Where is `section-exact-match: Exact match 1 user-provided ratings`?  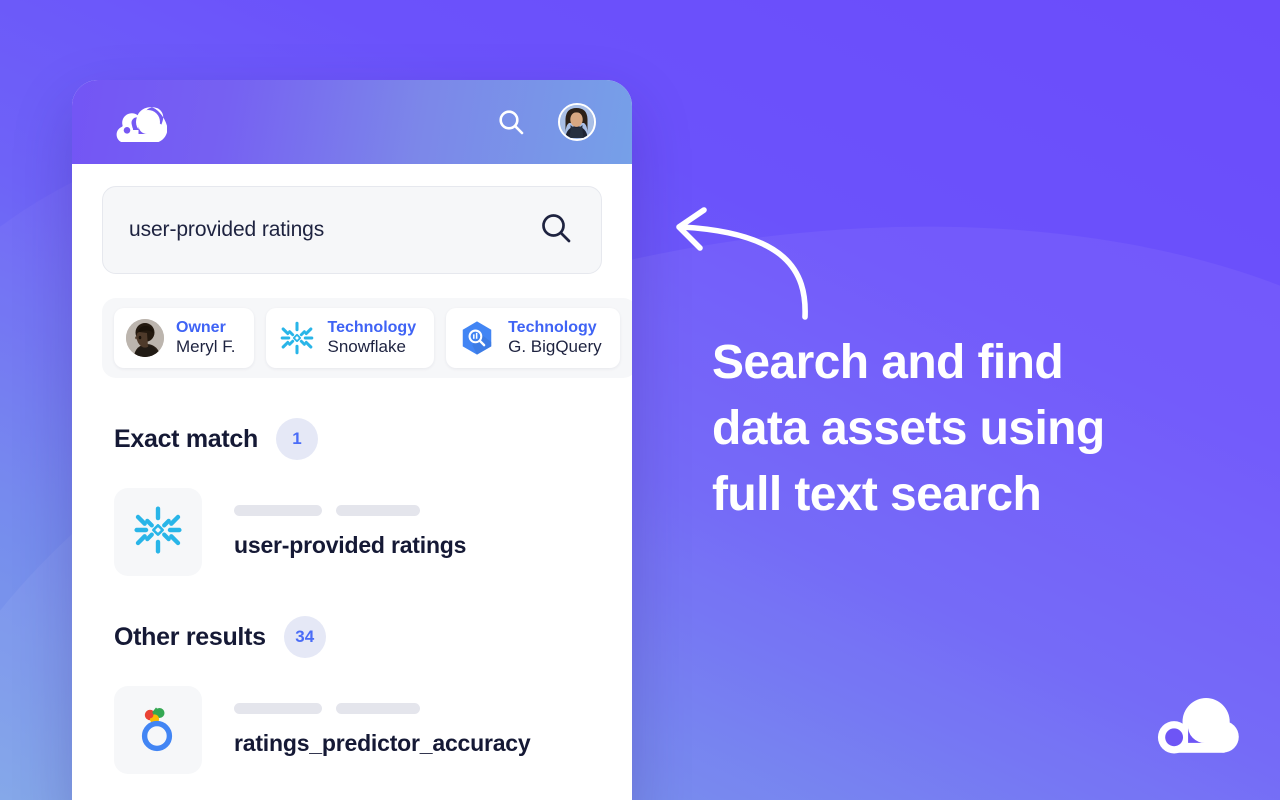
section-exact-match: Exact match 1 user-provided ratings is located at coordinates (373, 497).